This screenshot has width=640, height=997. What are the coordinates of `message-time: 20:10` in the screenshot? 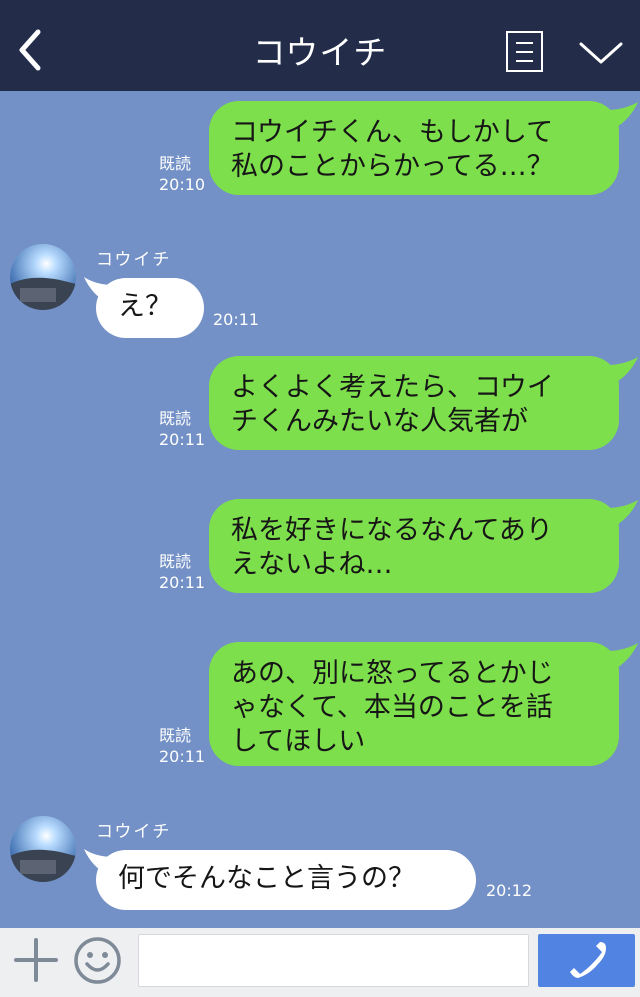 It's located at (182, 184).